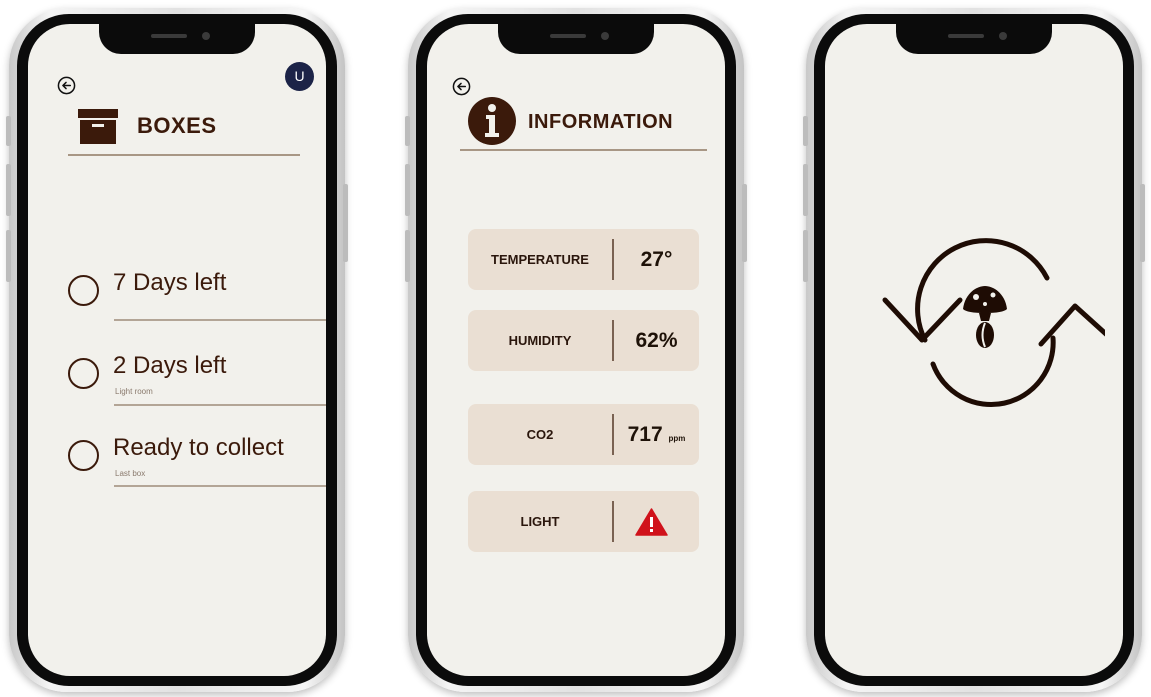 This screenshot has height=697, width=1151. Describe the element at coordinates (170, 365) in the screenshot. I see `item-label: 2 Days left` at that location.